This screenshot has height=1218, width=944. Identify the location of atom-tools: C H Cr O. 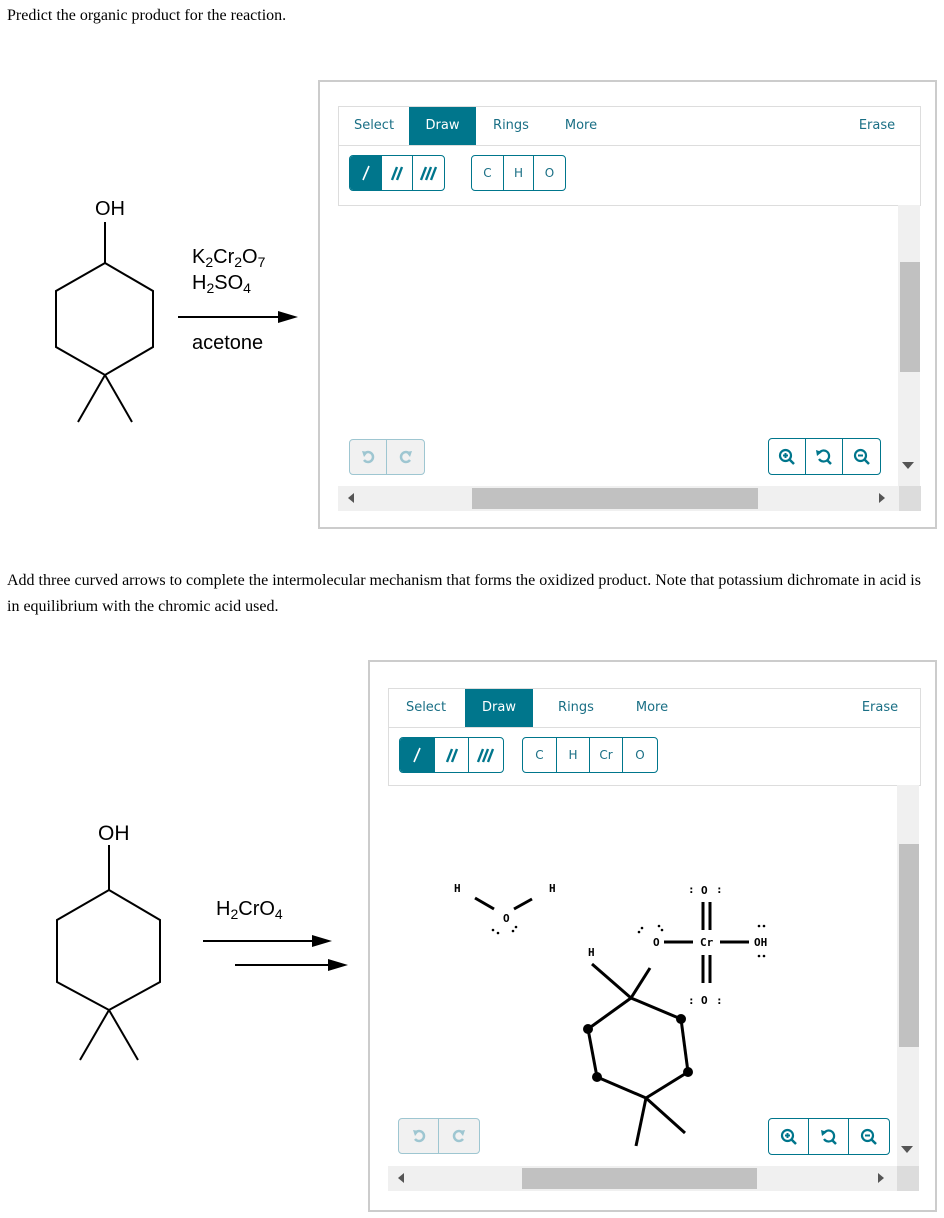
(590, 755).